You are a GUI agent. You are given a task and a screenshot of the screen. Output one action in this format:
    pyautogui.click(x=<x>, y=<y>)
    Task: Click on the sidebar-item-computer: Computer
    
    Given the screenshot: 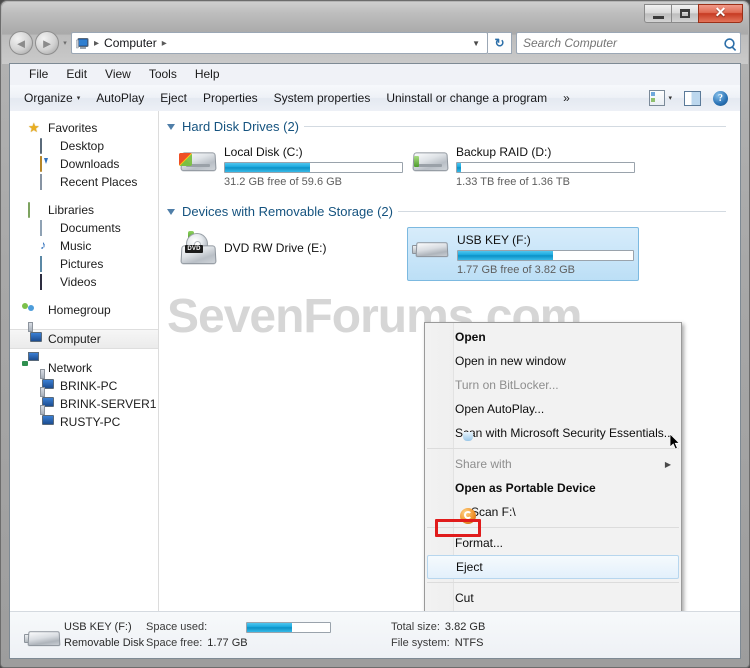 What is the action you would take?
    pyautogui.click(x=84, y=339)
    